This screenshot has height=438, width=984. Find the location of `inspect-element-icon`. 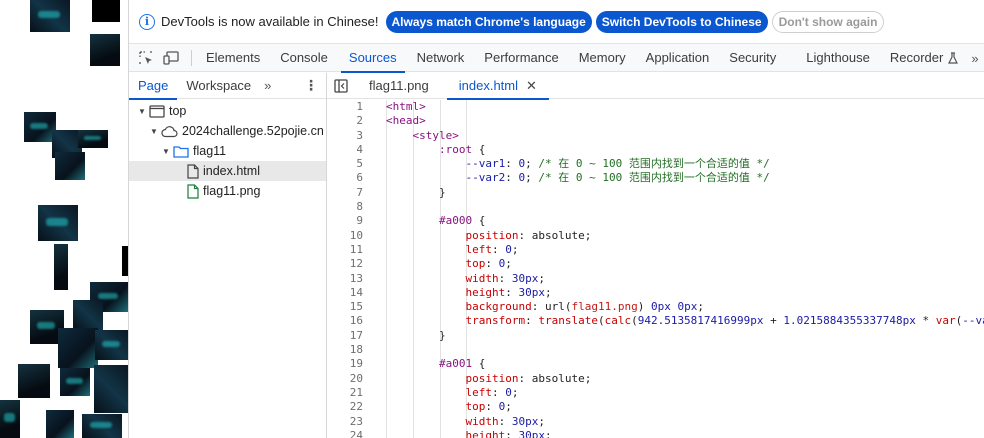

inspect-element-icon is located at coordinates (146, 58).